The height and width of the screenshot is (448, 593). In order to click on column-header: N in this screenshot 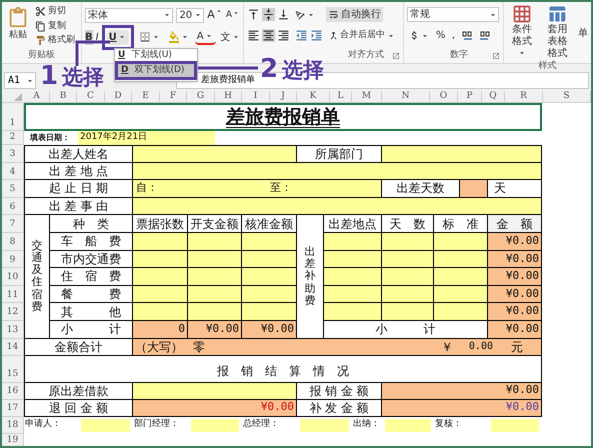, I will do `click(406, 96)`.